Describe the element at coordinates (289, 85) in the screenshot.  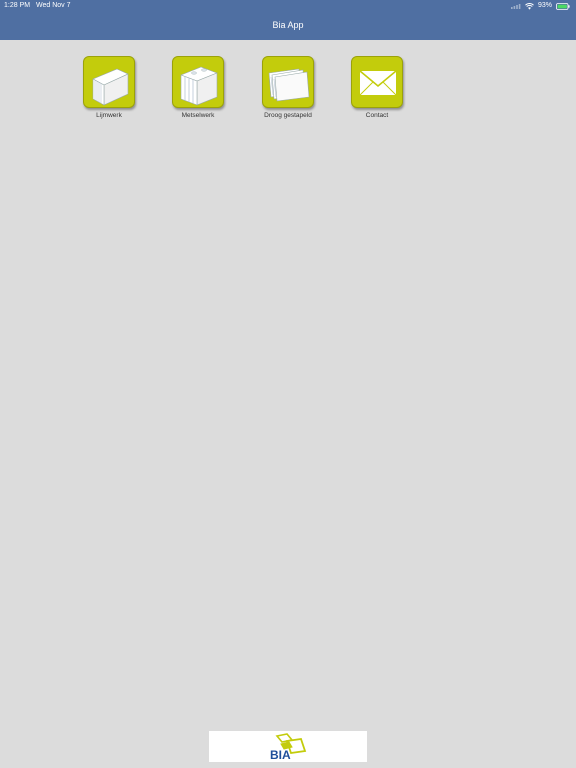
I see `dry-stacked-panels-icon` at that location.